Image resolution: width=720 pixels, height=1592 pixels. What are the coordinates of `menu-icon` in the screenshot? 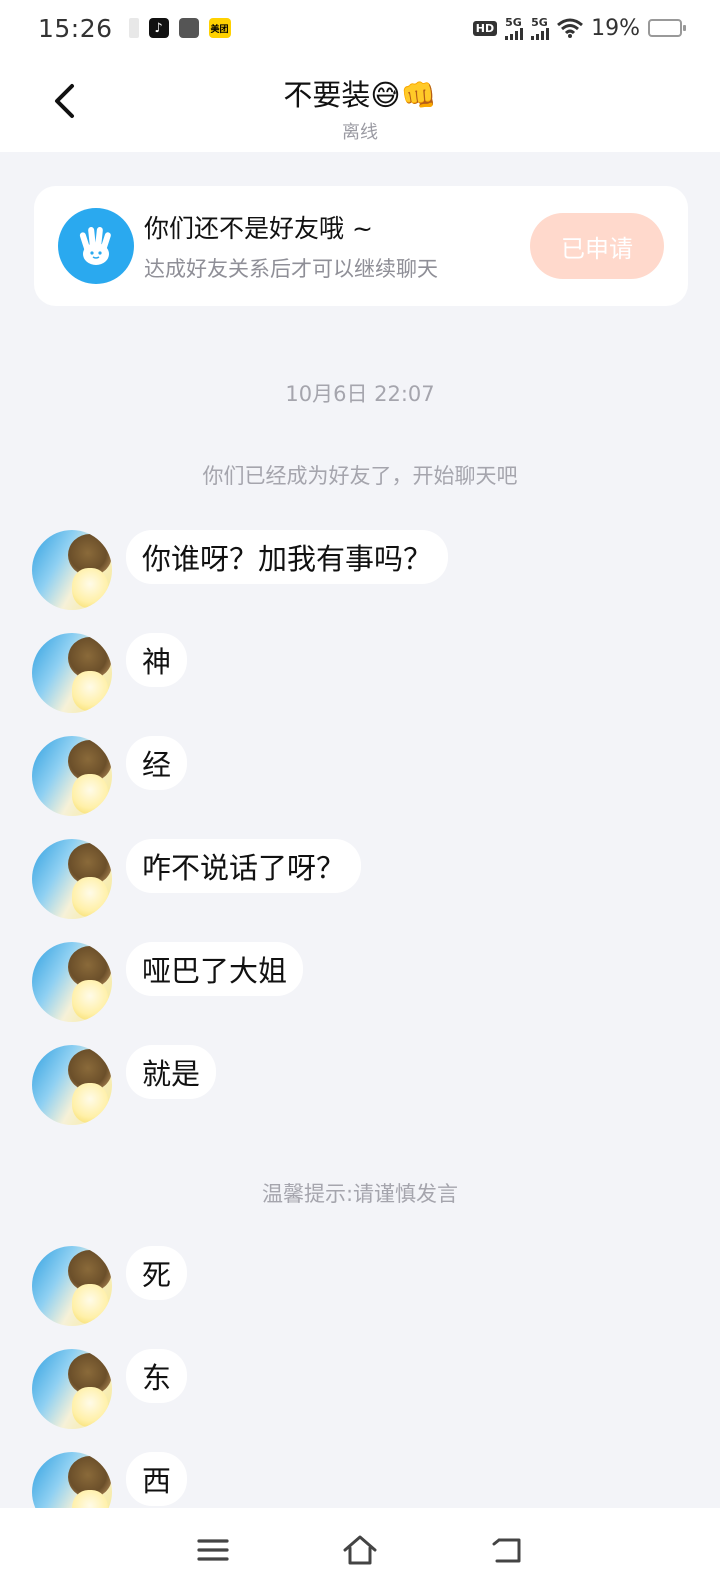 It's located at (213, 1550).